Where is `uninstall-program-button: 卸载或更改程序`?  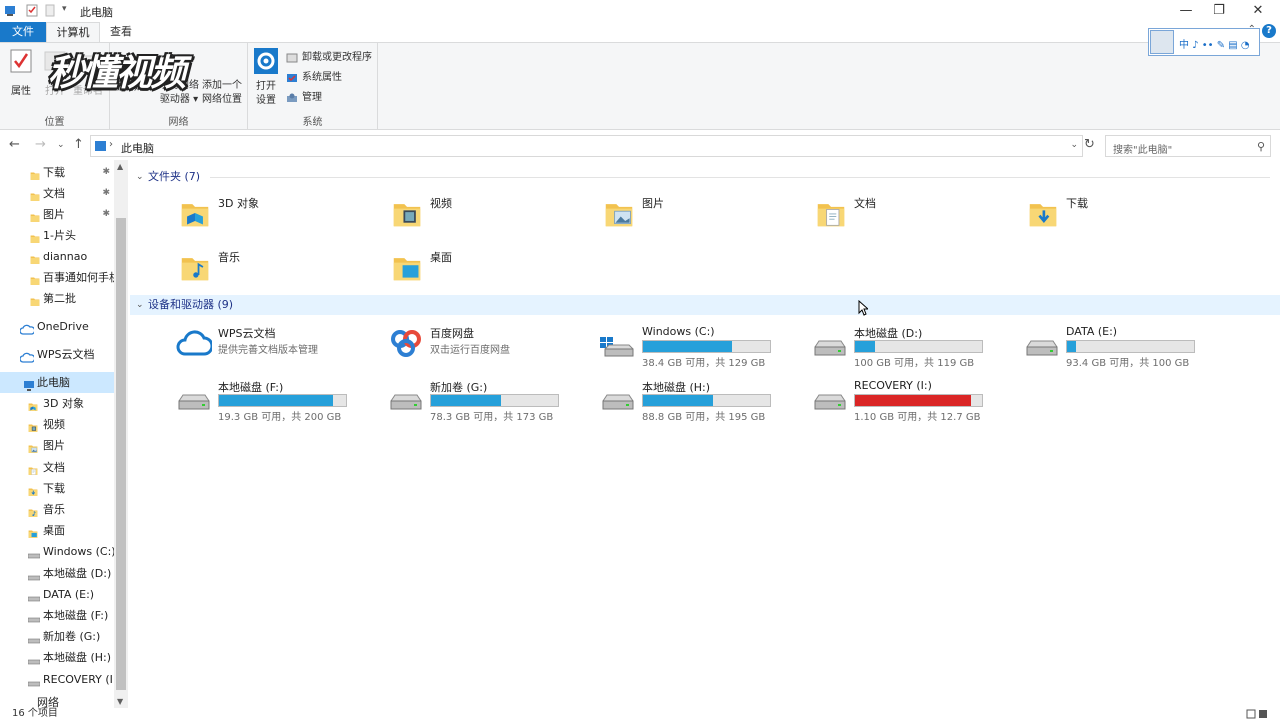 uninstall-program-button: 卸载或更改程序 is located at coordinates (329, 58).